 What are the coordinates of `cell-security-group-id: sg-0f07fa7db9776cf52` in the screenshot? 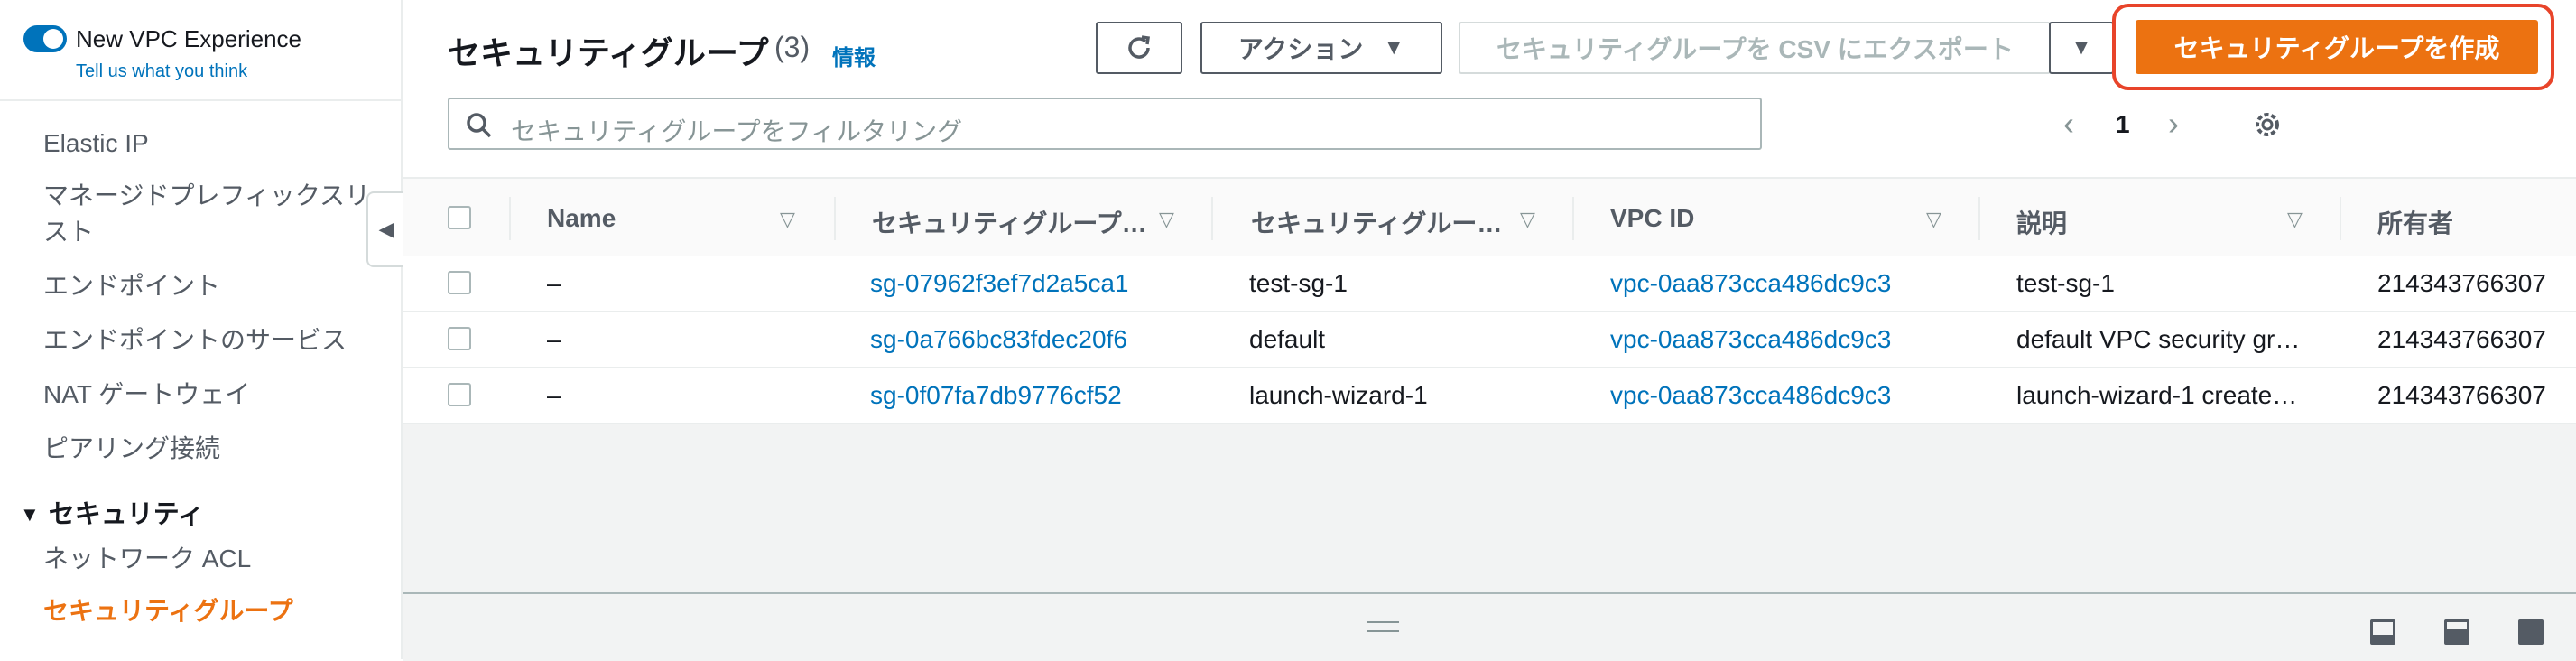 It's located at (996, 395).